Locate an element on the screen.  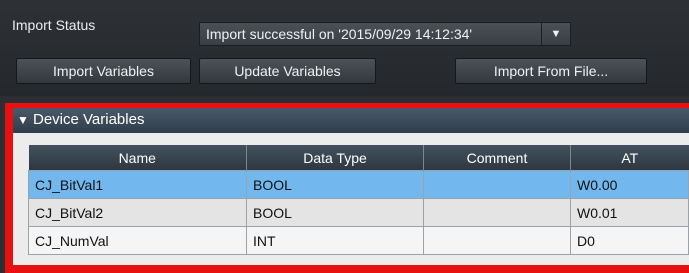
table-row: CJ_NumVal INT D0 is located at coordinates (358, 240).